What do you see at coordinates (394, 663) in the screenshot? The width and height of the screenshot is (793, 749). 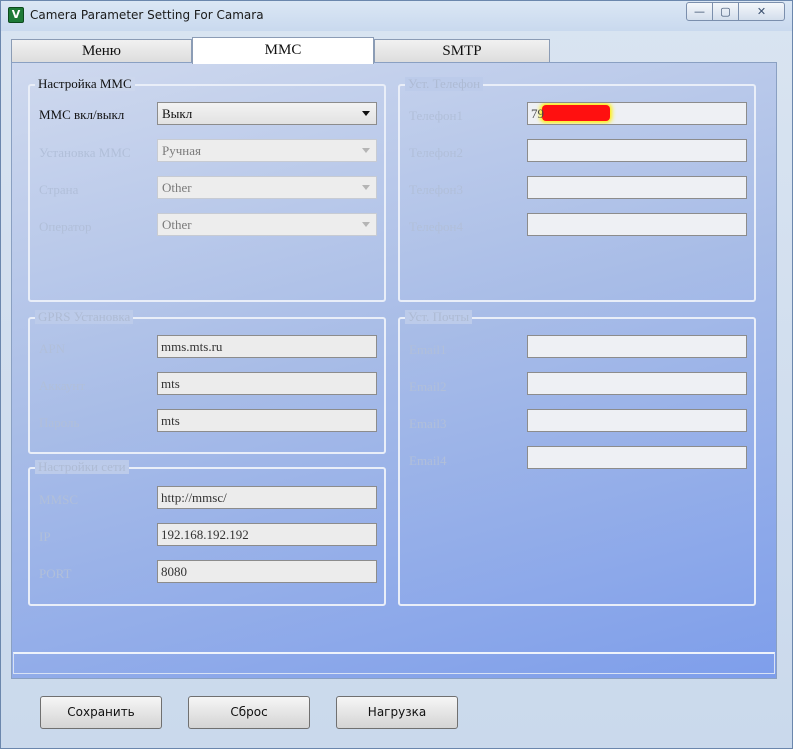 I see `panel-footer-strip` at bounding box center [394, 663].